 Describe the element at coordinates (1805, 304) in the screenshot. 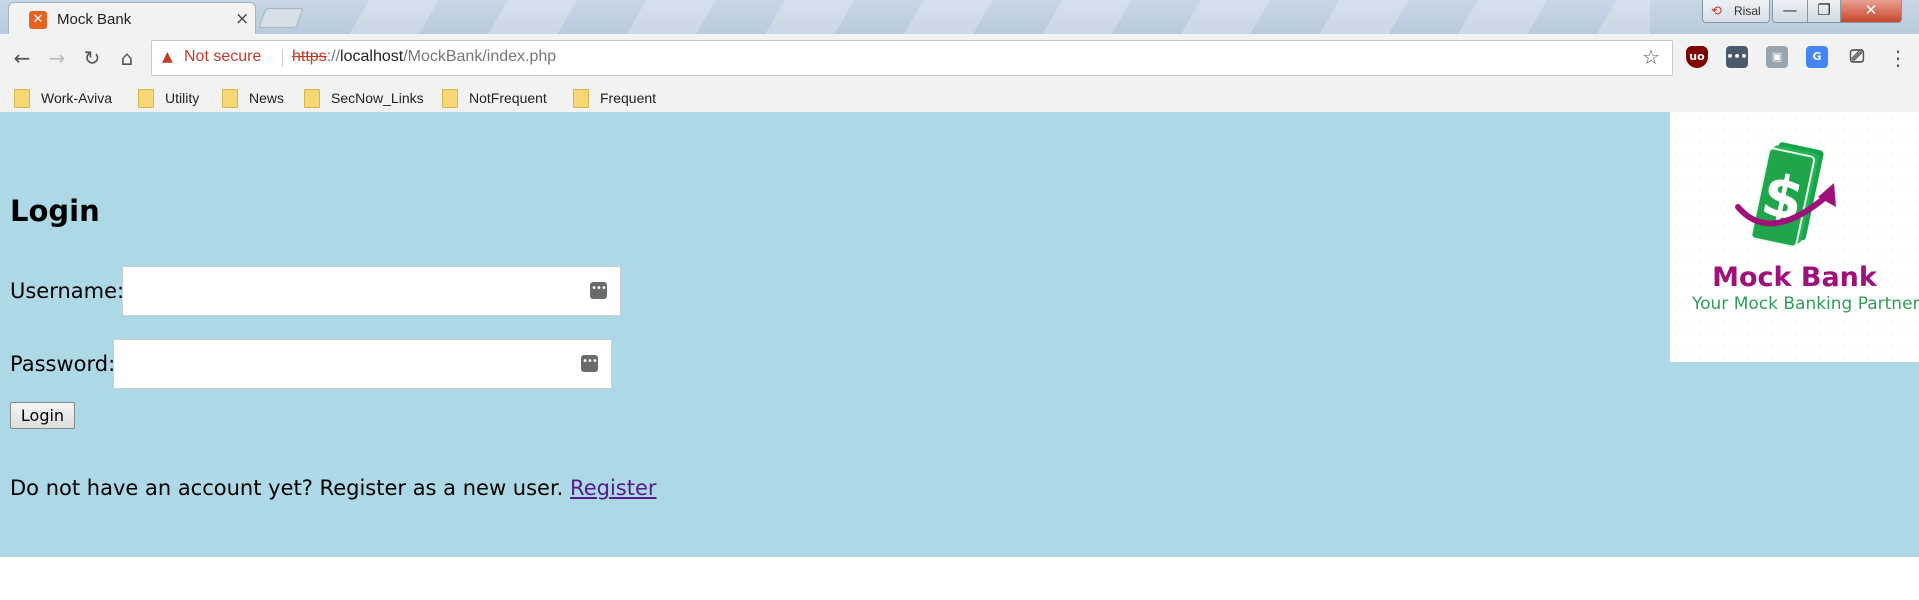

I see `logo-tagline: Your Mock Banking Partner!` at that location.